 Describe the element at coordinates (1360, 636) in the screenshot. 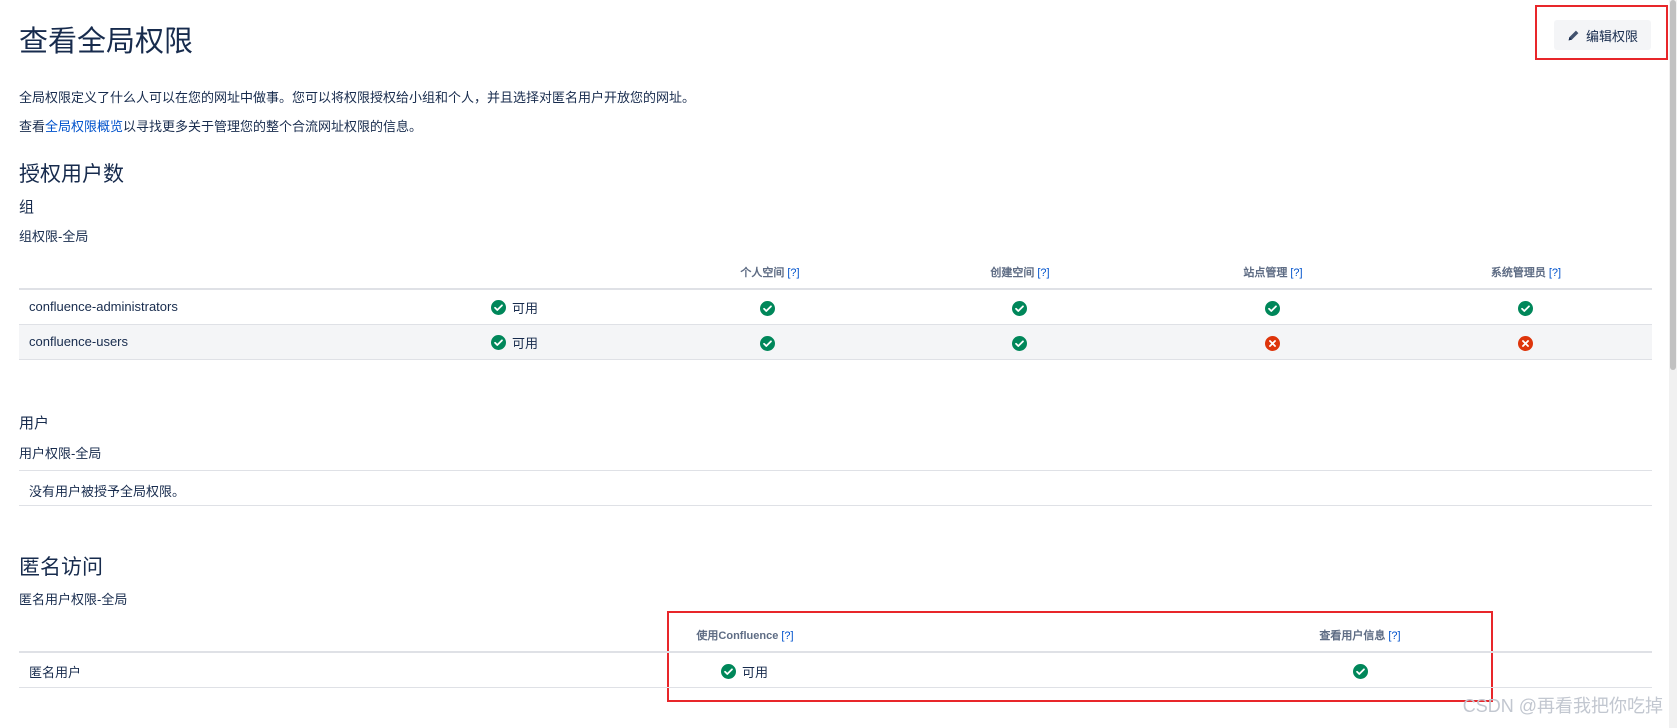

I see `col-view-user-profiles: 查看用户信息 [?]` at that location.